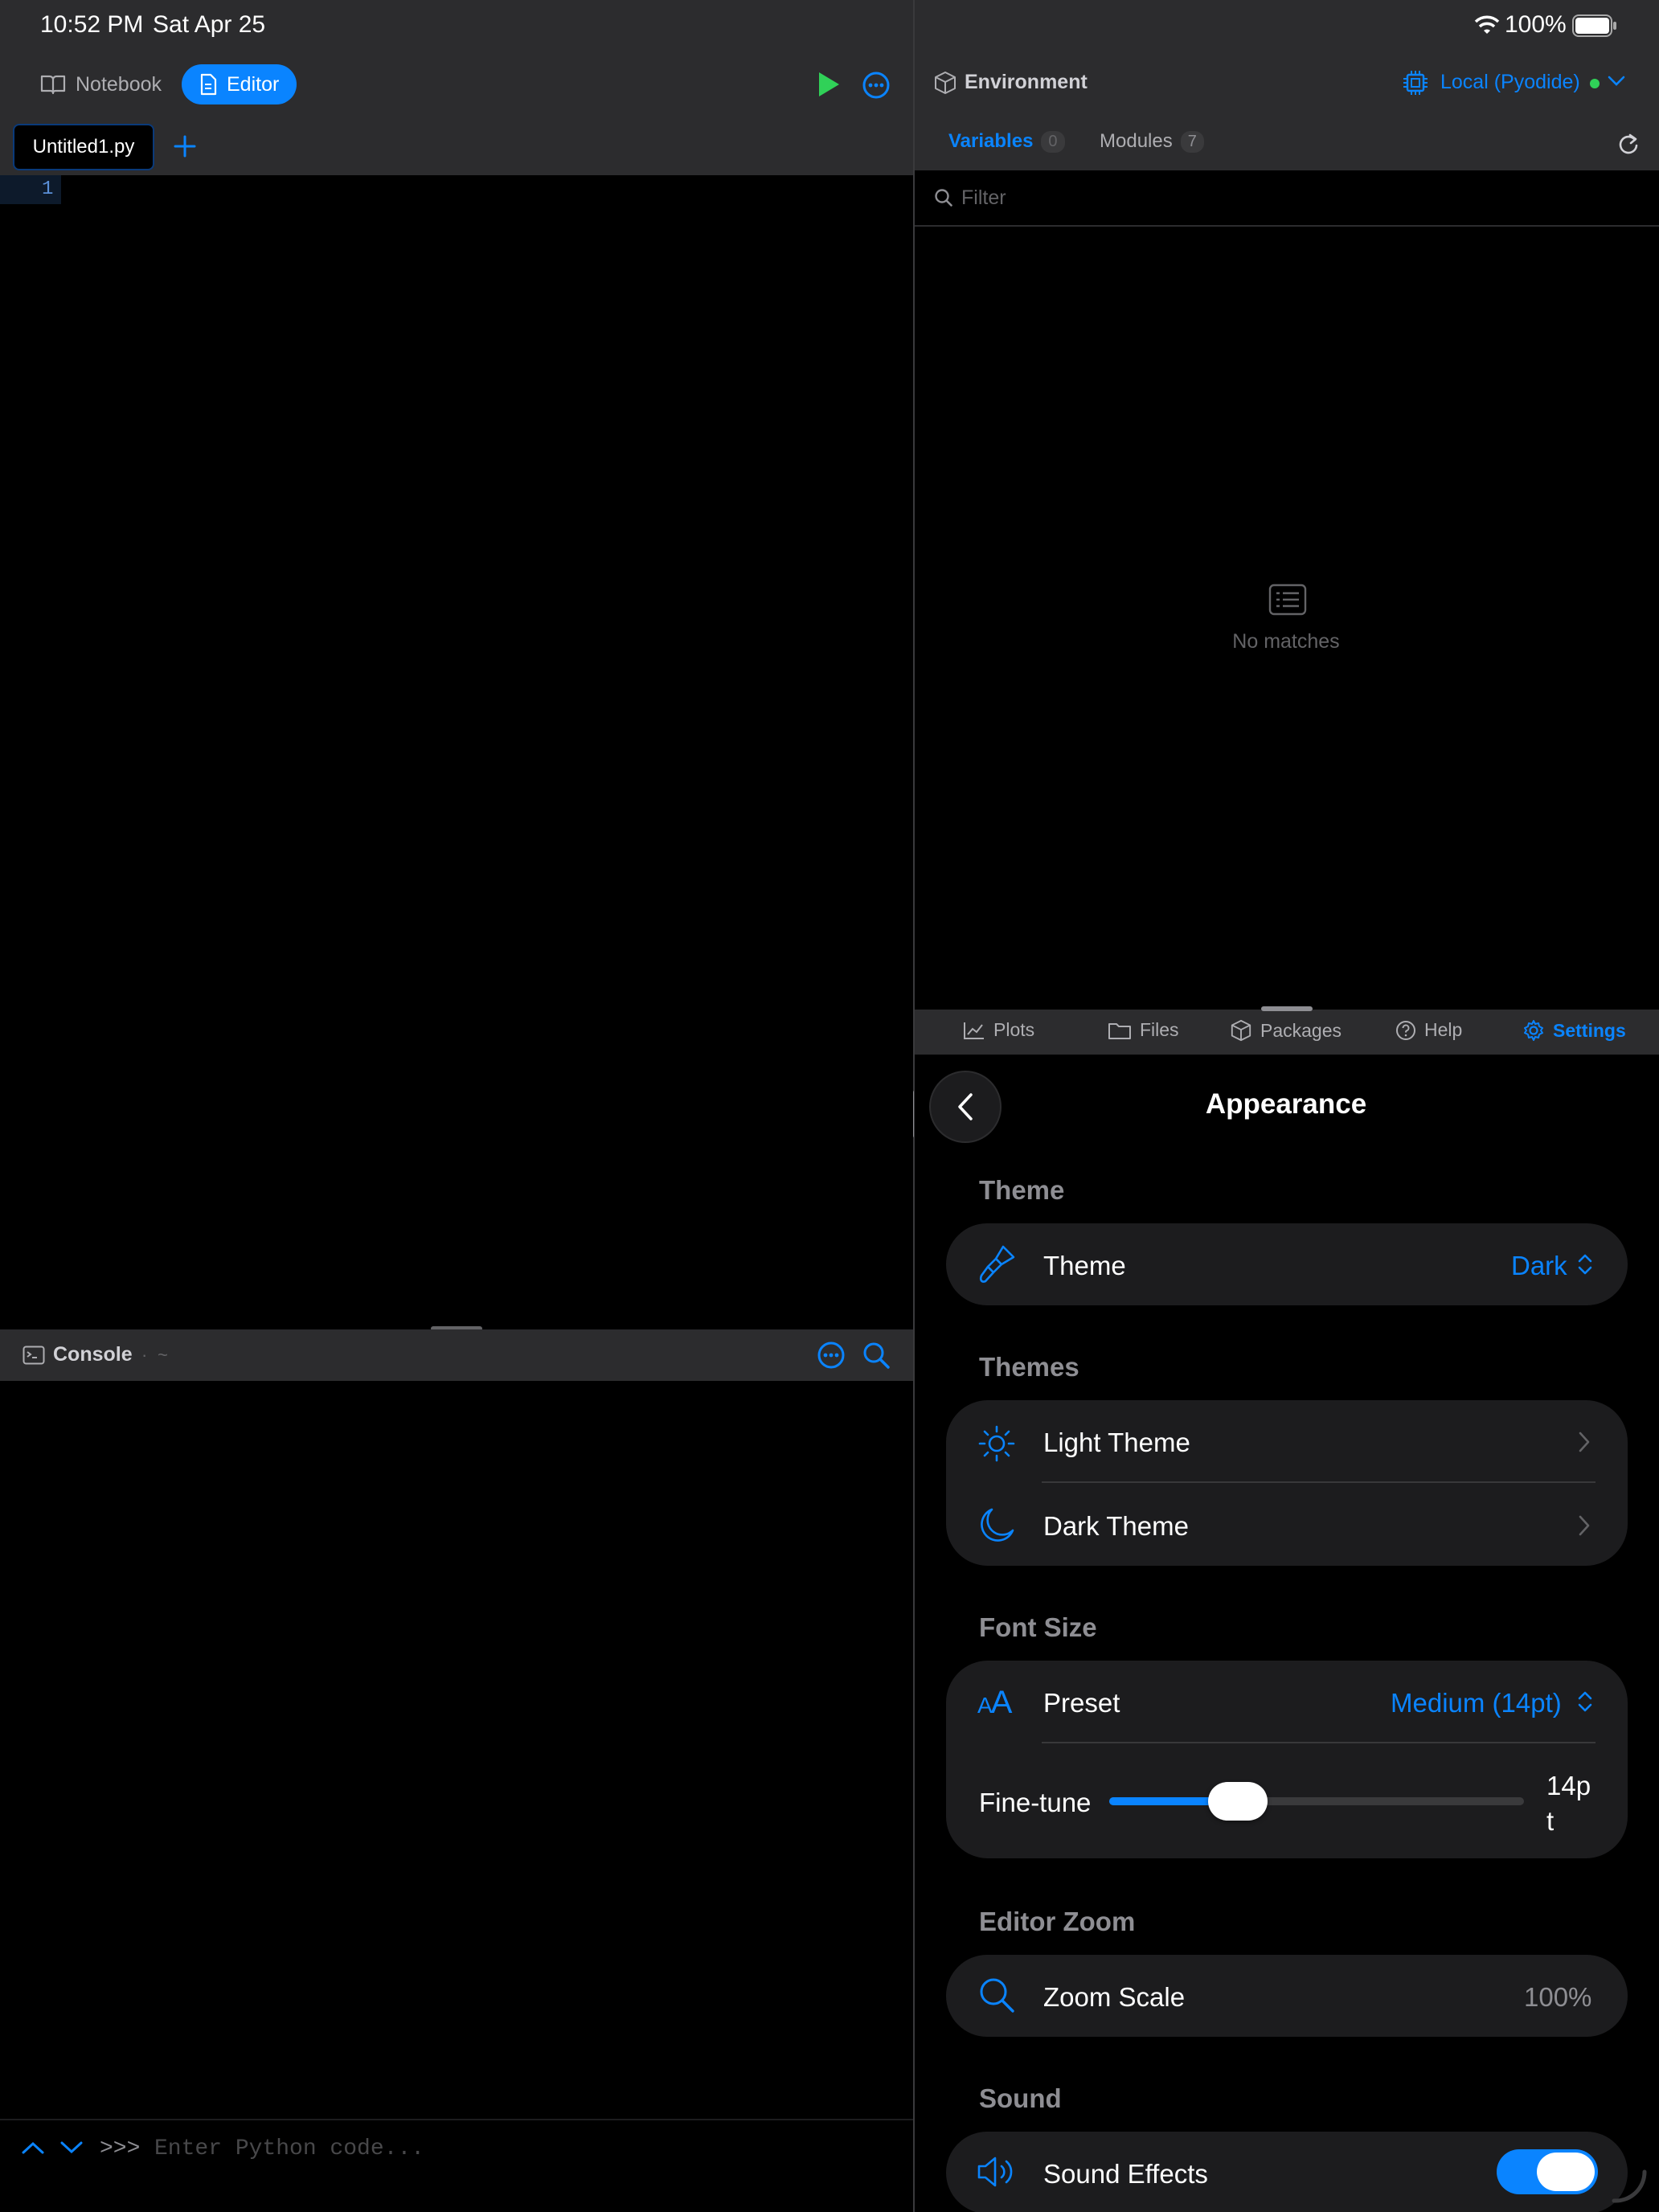 The width and height of the screenshot is (1659, 2212). What do you see at coordinates (1476, 1703) in the screenshot?
I see `preset-value: Medium (14pt)` at bounding box center [1476, 1703].